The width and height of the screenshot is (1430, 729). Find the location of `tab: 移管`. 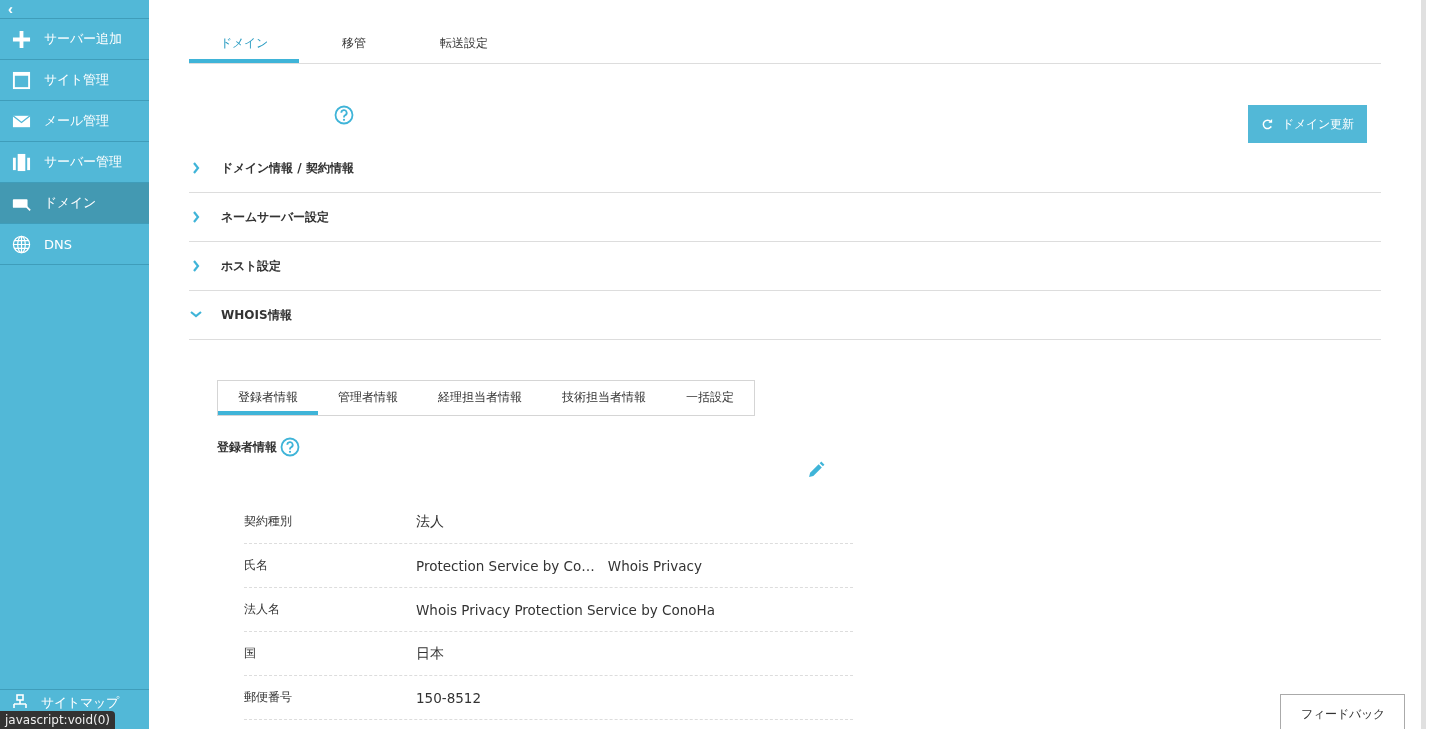

tab: 移管 is located at coordinates (354, 45).